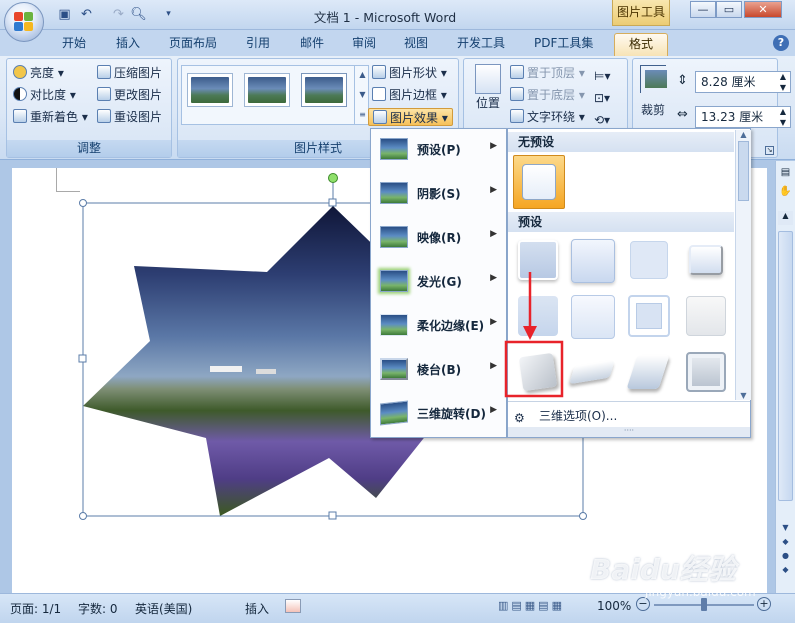 This screenshot has width=795, height=623. Describe the element at coordinates (257, 608) in the screenshot. I see `insert-mode: 插入` at that location.